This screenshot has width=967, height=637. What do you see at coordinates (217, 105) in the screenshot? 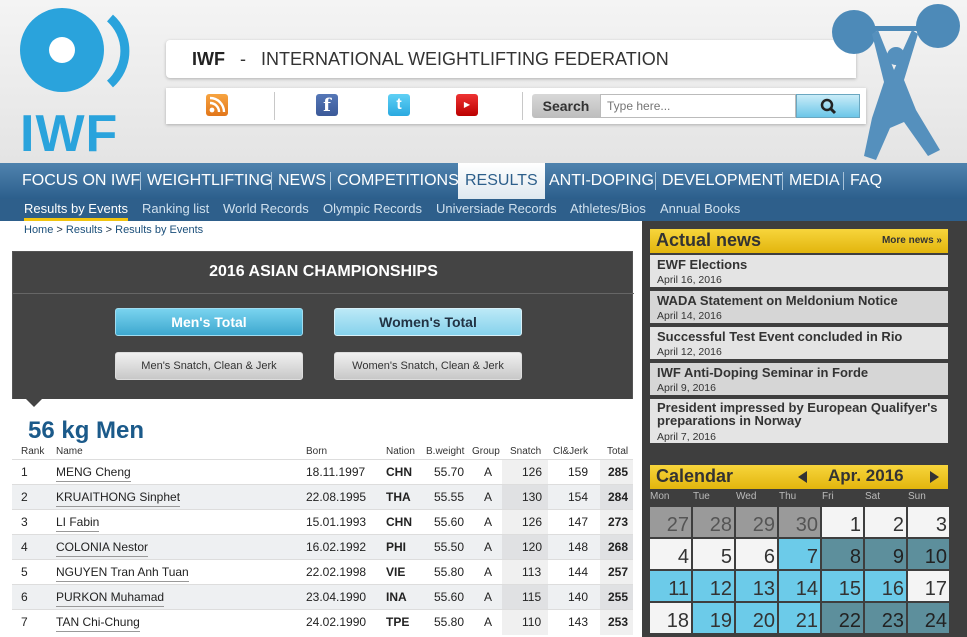
I see `rss-icon` at bounding box center [217, 105].